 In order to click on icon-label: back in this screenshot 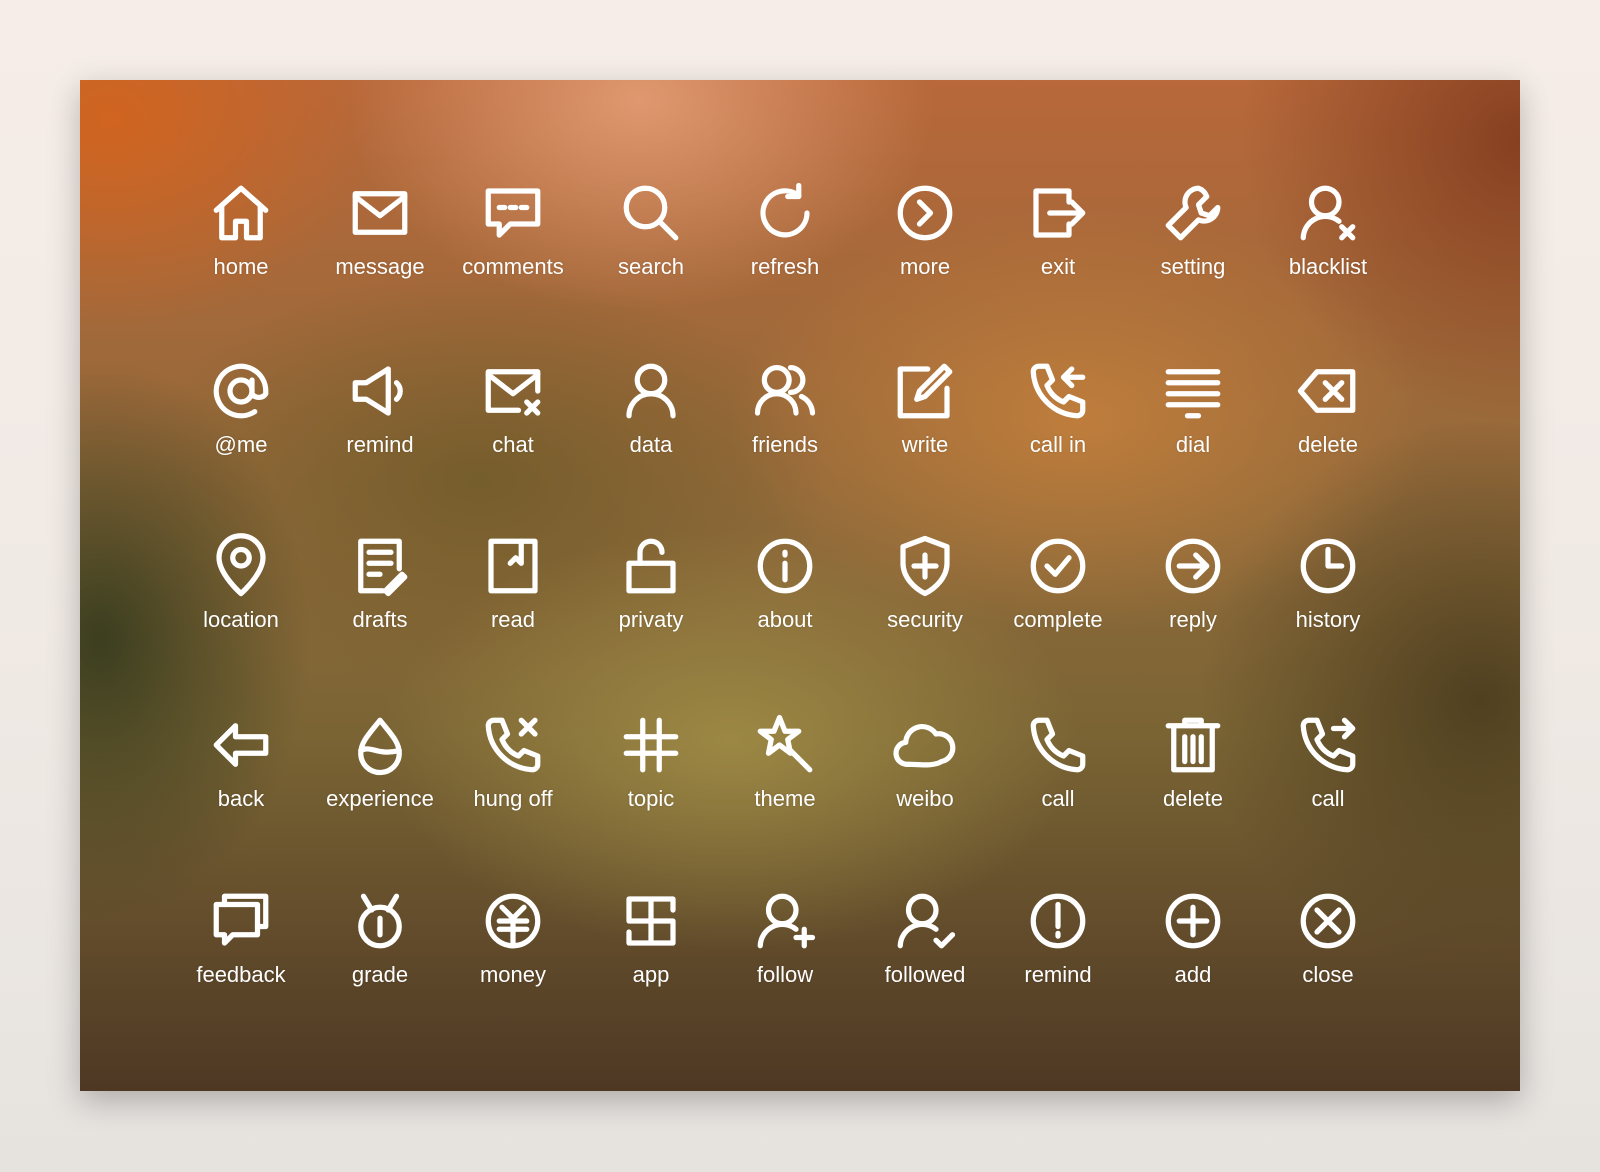, I will do `click(241, 798)`.